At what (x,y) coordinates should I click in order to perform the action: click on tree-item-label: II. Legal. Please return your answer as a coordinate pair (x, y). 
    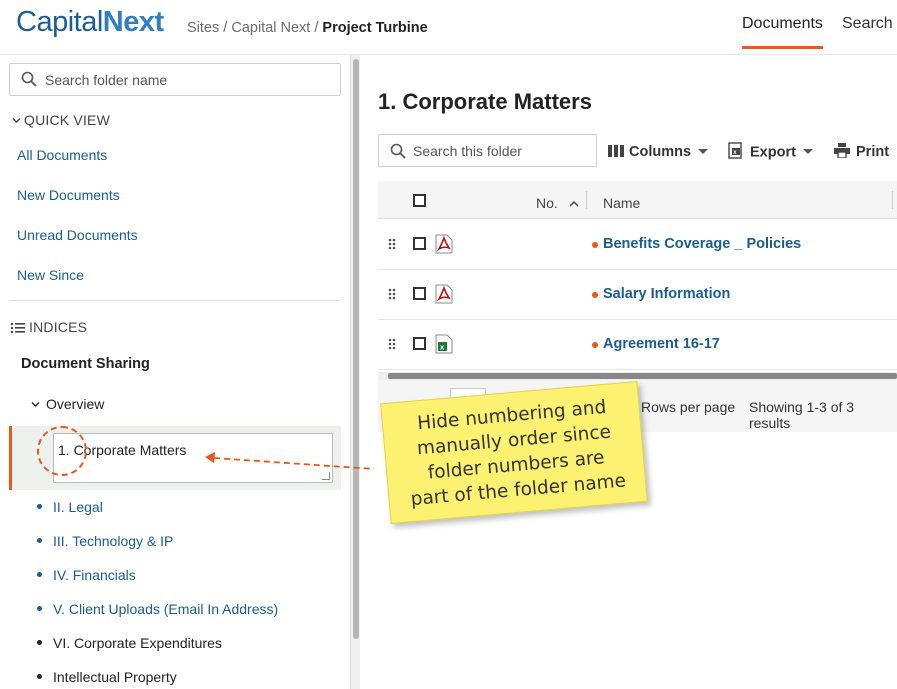
    Looking at the image, I should click on (78, 507).